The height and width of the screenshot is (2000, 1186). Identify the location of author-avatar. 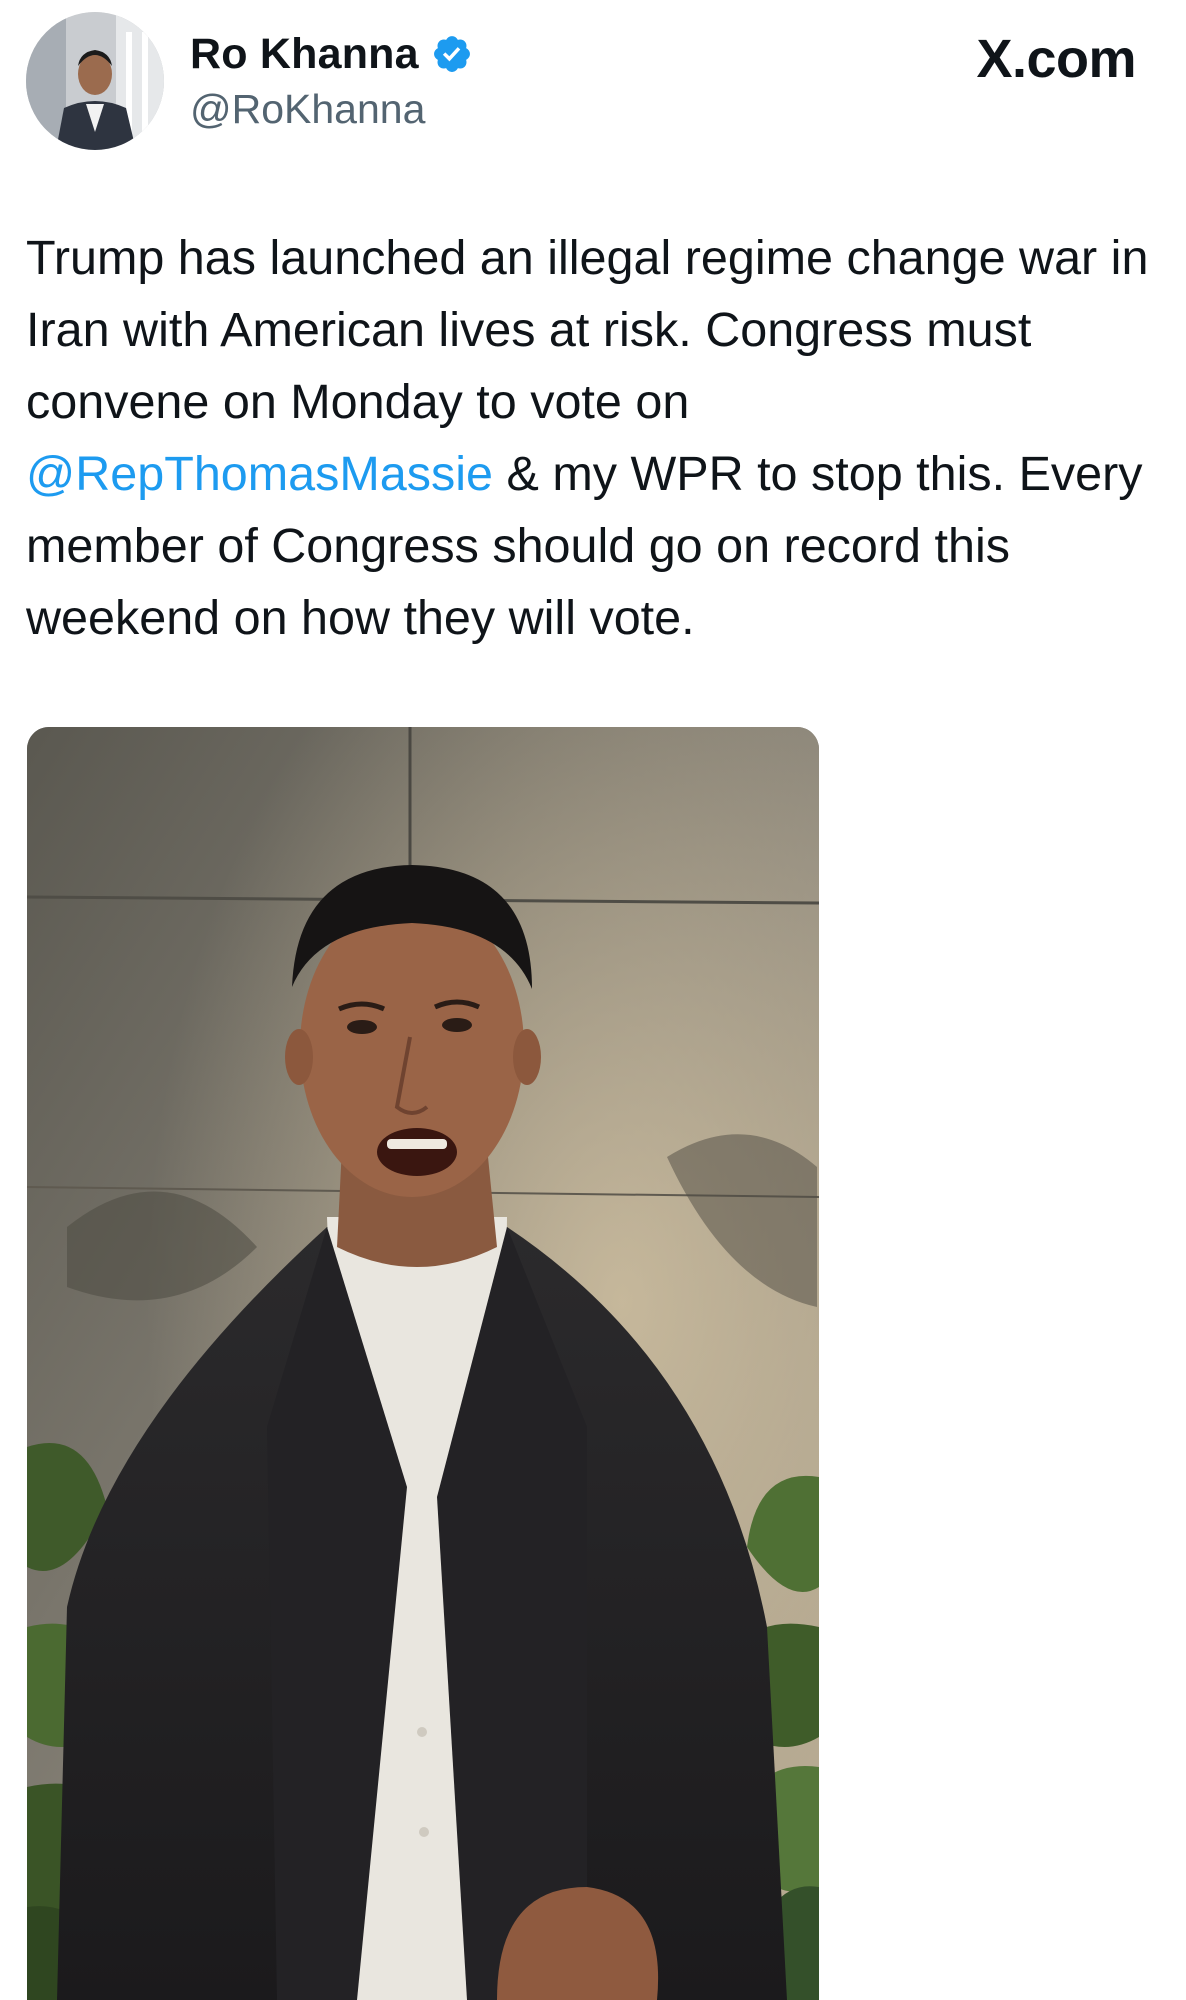
(95, 81).